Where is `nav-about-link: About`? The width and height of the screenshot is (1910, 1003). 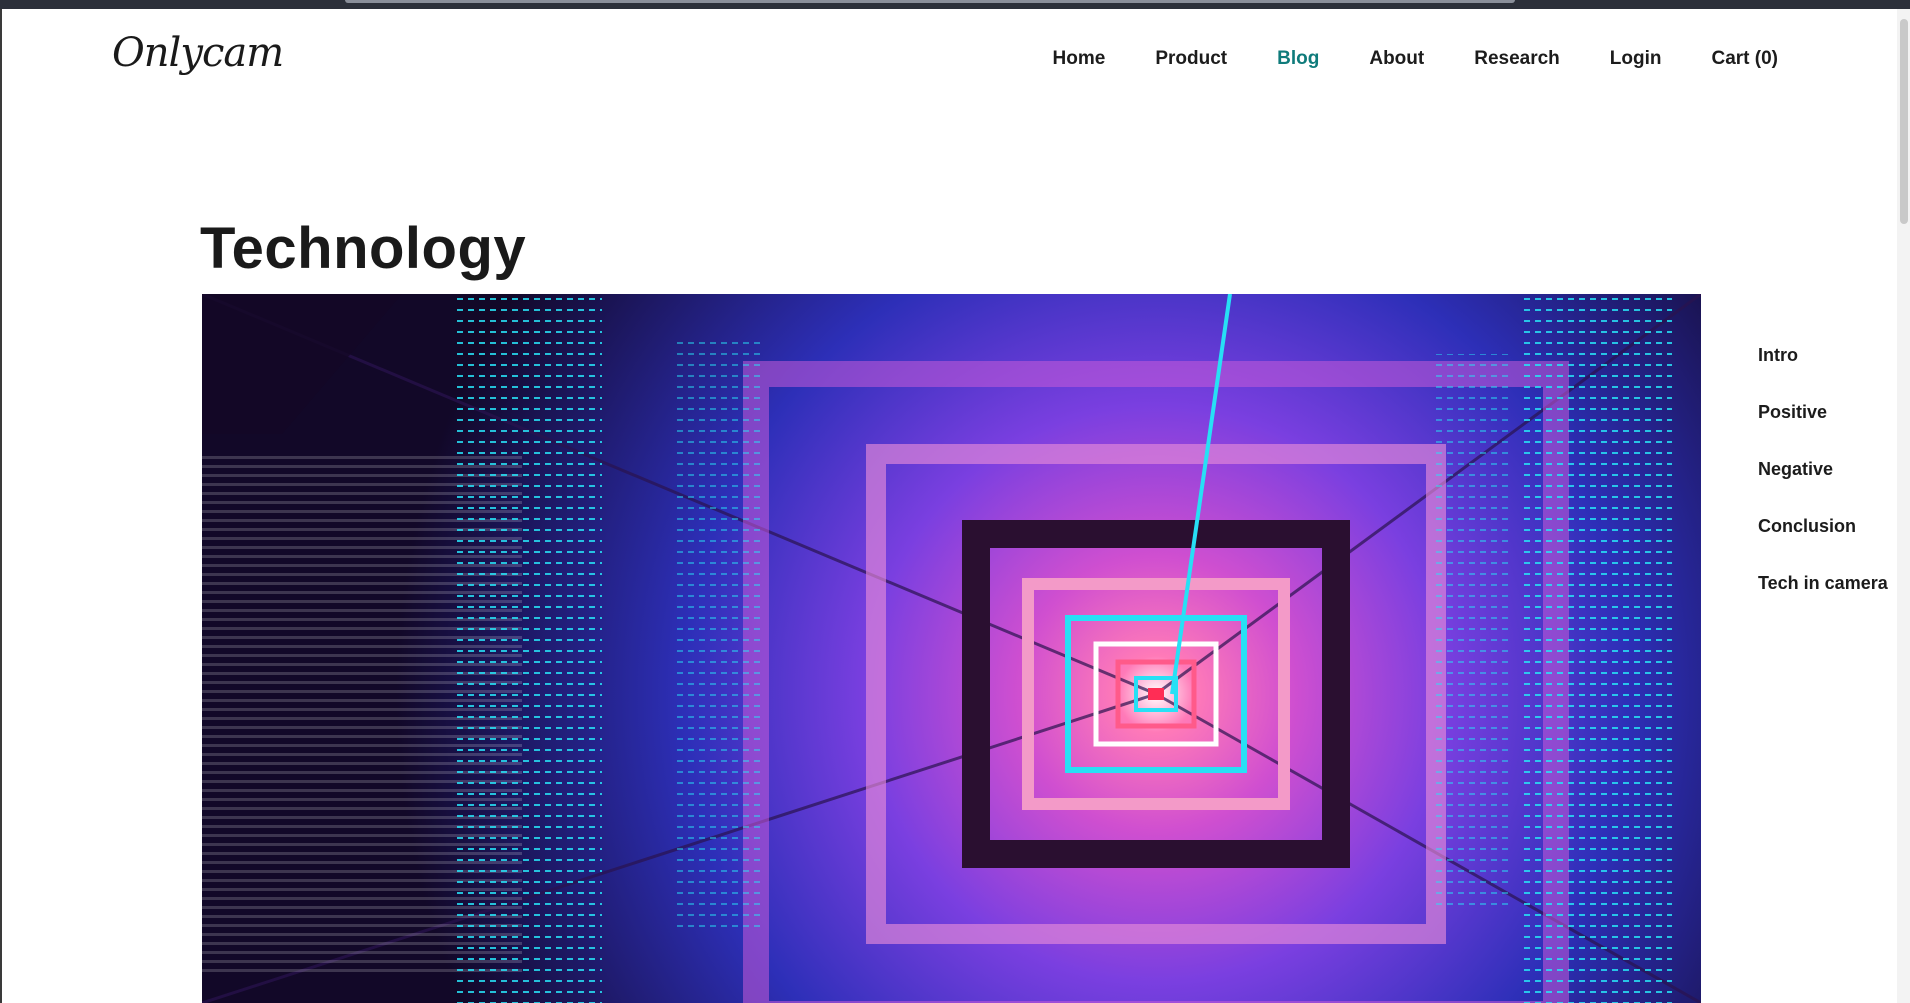 nav-about-link: About is located at coordinates (1396, 59).